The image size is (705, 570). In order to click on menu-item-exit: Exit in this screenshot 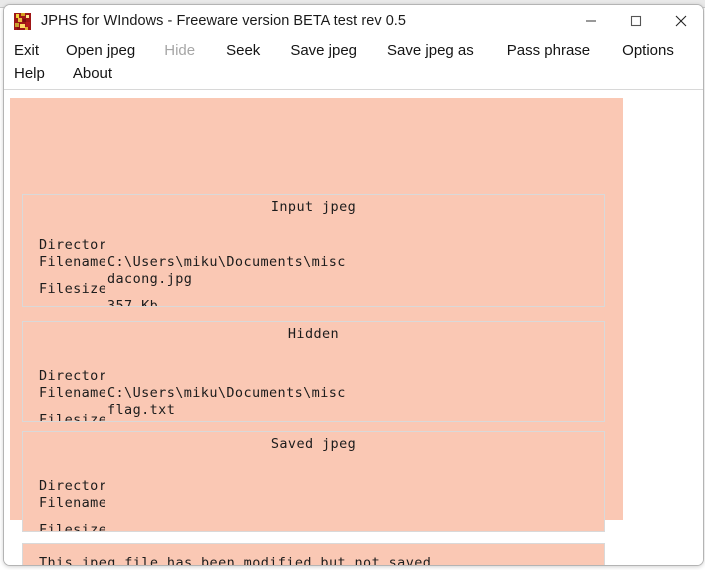, I will do `click(26, 50)`.